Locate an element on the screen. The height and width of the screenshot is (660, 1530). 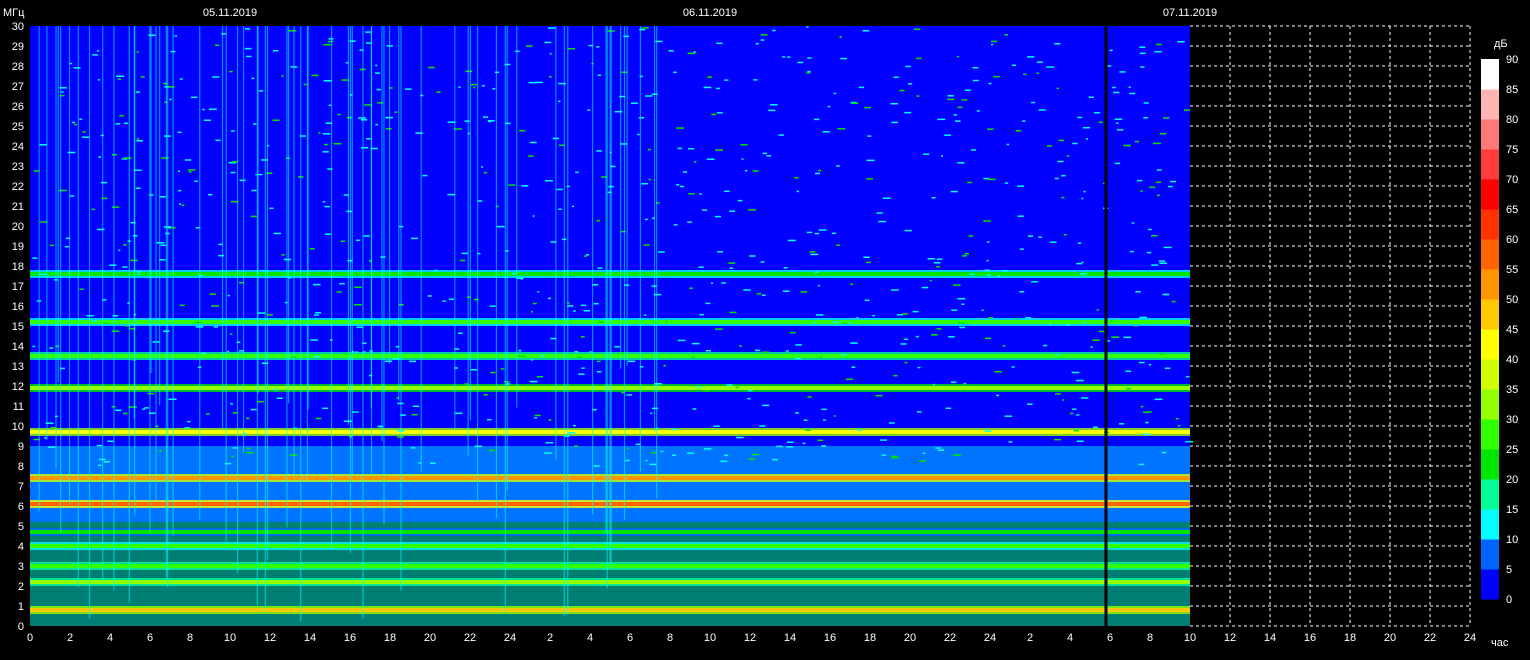
x-tick-label: 4 is located at coordinates (1070, 638).